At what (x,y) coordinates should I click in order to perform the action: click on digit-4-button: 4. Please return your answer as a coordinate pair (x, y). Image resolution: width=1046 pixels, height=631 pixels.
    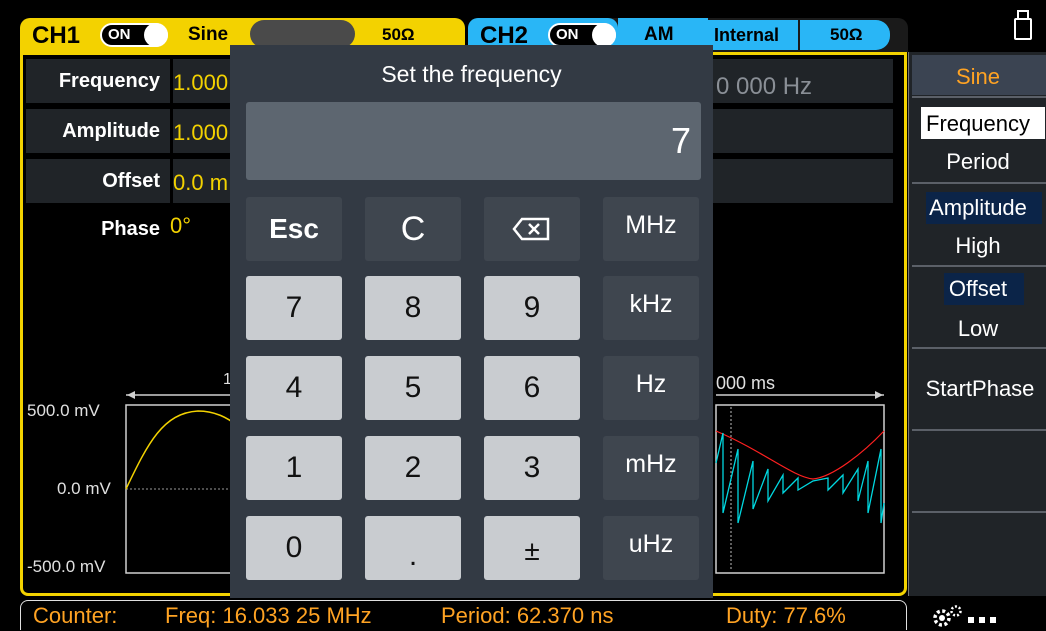
    Looking at the image, I should click on (294, 388).